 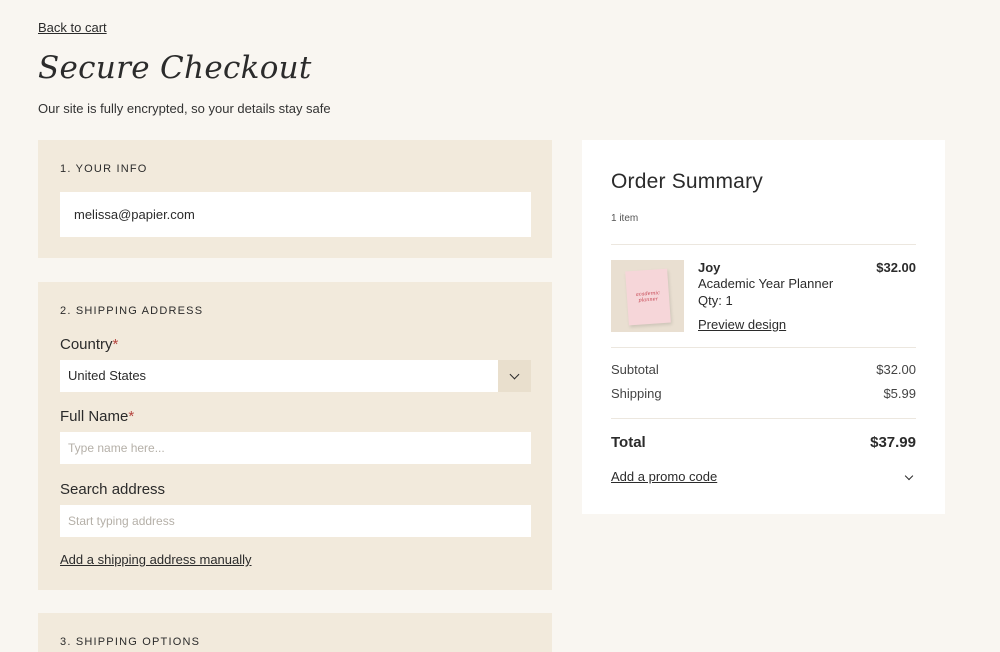 I want to click on country-dropdown-toggle, so click(x=514, y=376).